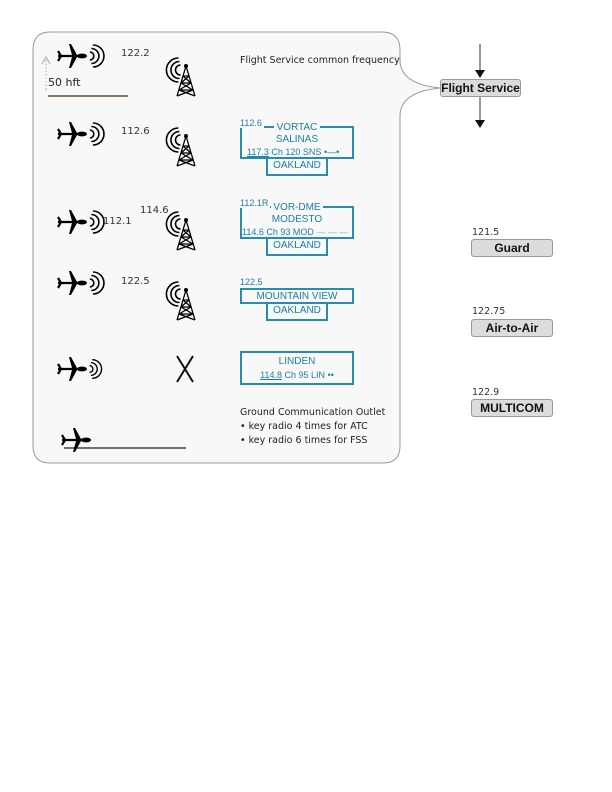 This screenshot has width=612, height=792. What do you see at coordinates (486, 392) in the screenshot?
I see `multicom-freq: 122.9` at bounding box center [486, 392].